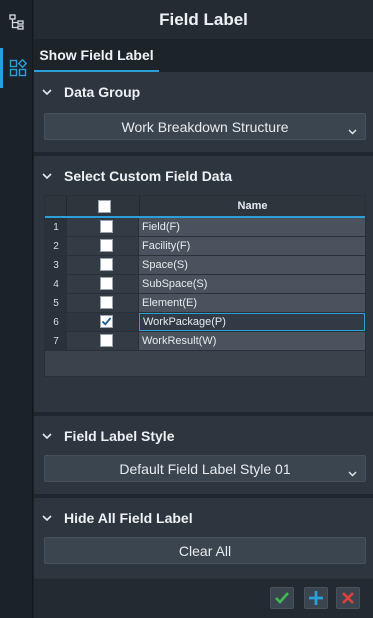 The width and height of the screenshot is (373, 618). Describe the element at coordinates (203, 518) in the screenshot. I see `hide-all-header: Hide All Field Label` at that location.